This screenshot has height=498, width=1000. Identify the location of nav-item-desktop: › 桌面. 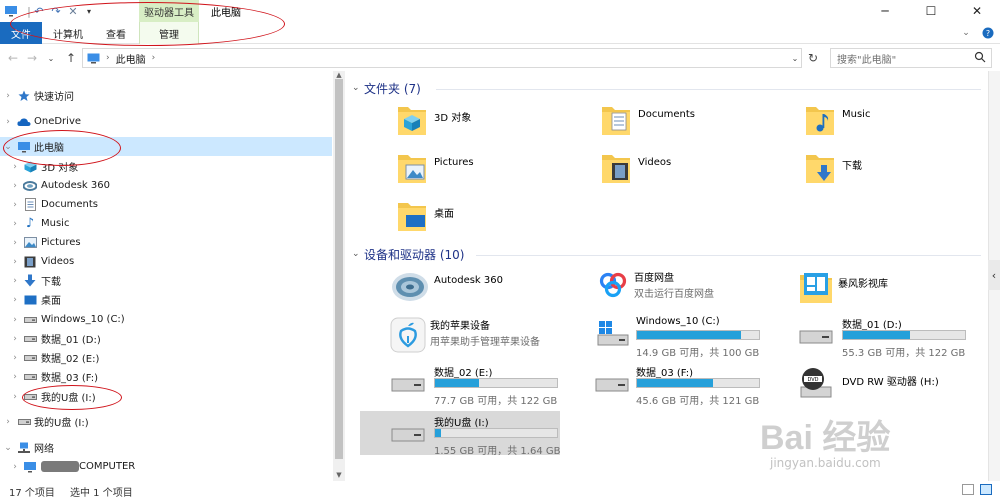
(166, 299).